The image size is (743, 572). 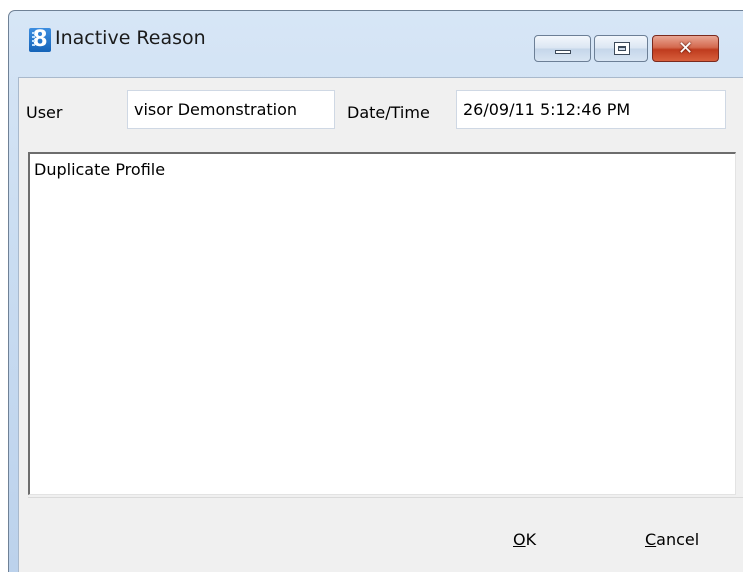 What do you see at coordinates (44, 112) in the screenshot?
I see `user-label: User` at bounding box center [44, 112].